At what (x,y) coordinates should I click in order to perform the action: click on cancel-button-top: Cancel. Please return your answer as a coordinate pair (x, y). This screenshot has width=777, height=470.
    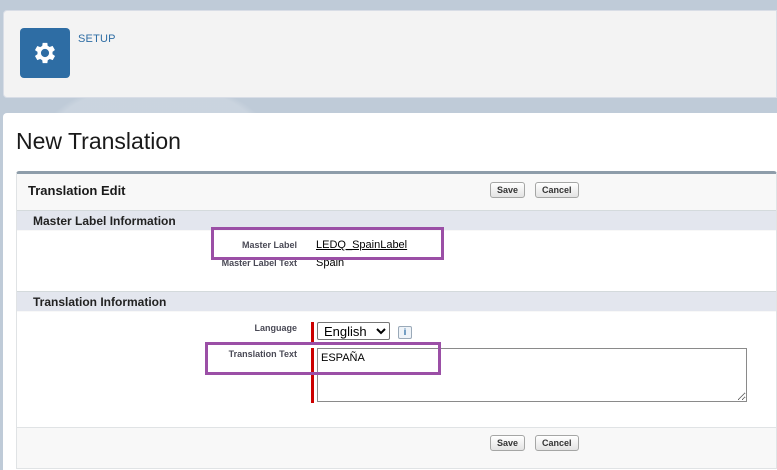
    Looking at the image, I should click on (557, 190).